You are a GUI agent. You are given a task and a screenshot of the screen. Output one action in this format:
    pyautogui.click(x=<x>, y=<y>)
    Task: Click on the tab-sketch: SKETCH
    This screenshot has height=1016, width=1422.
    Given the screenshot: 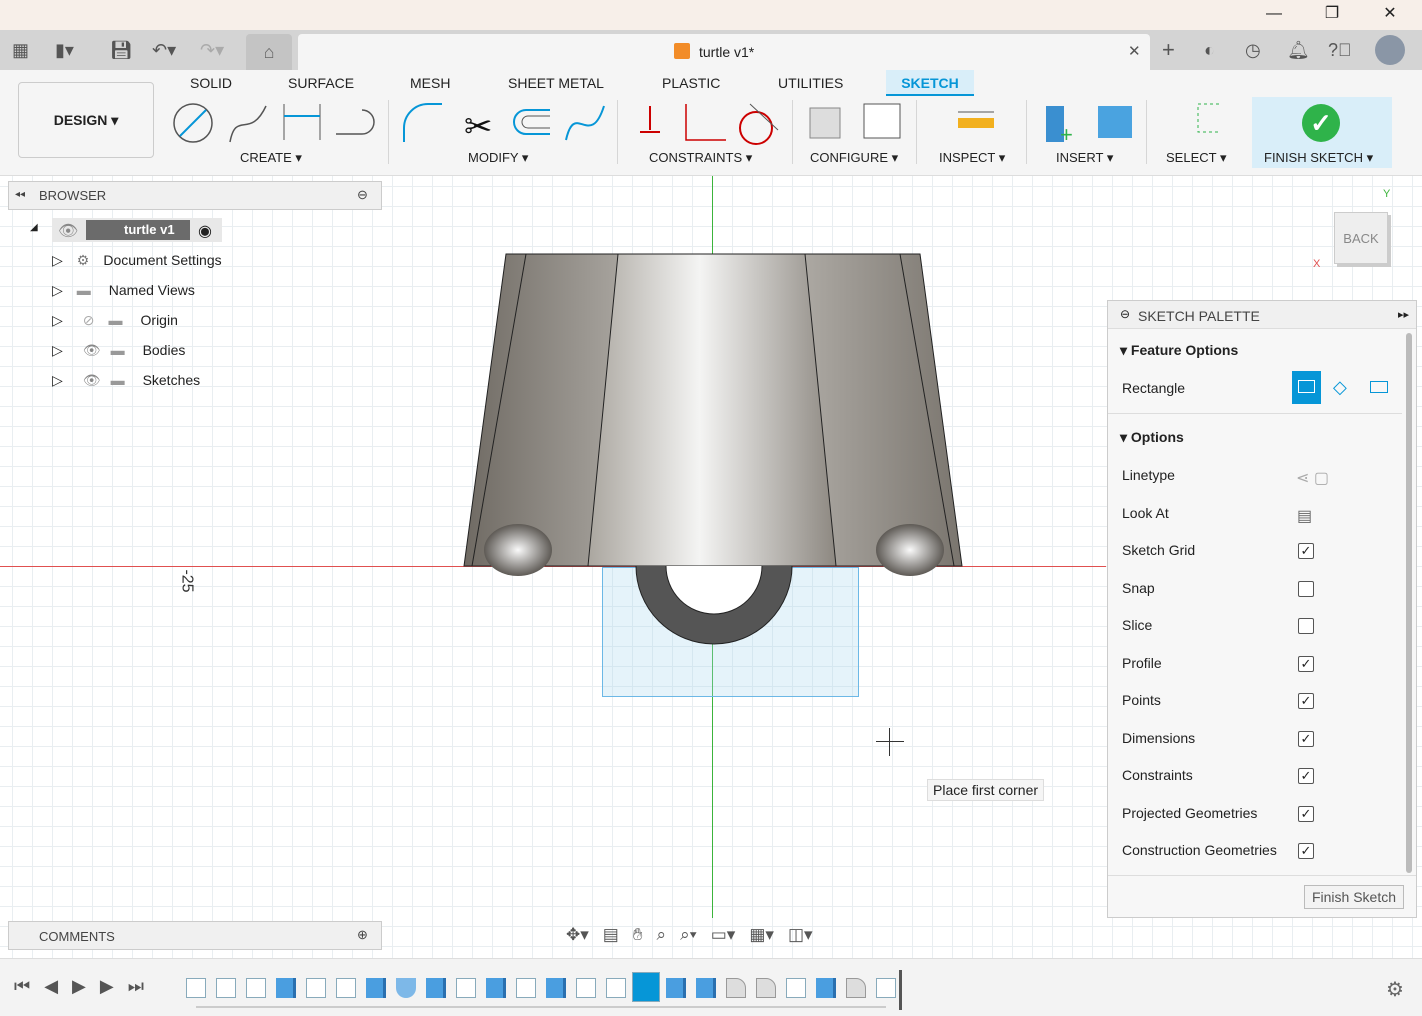 What is the action you would take?
    pyautogui.click(x=930, y=83)
    